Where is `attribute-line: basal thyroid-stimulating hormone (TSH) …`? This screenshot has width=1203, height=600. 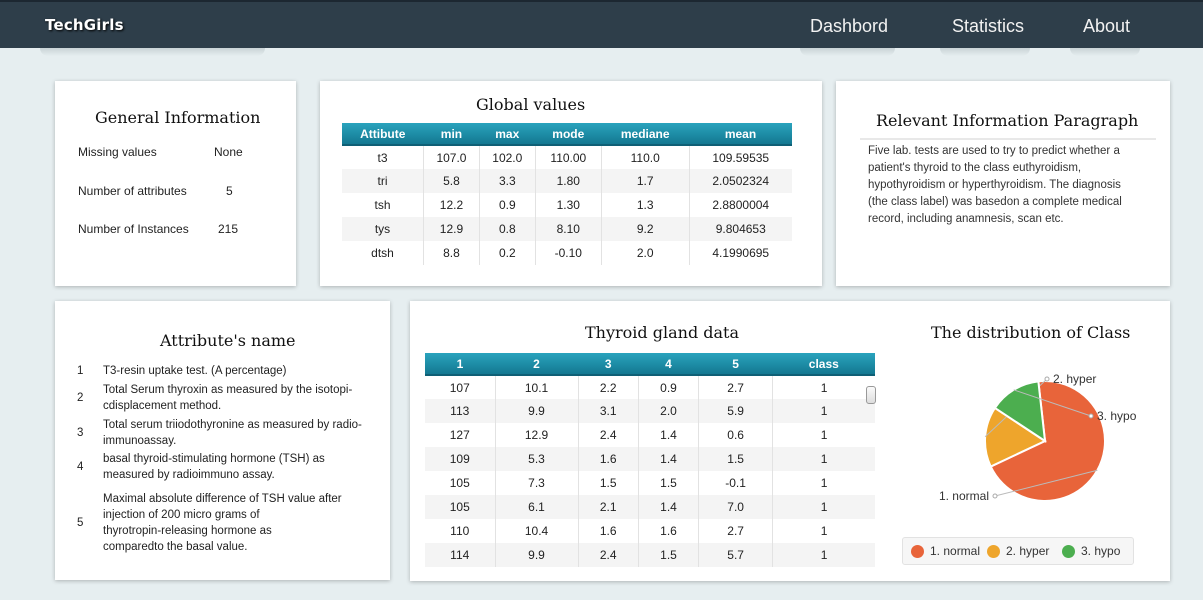 attribute-line: basal thyroid-stimulating hormone (TSH) … is located at coordinates (214, 459).